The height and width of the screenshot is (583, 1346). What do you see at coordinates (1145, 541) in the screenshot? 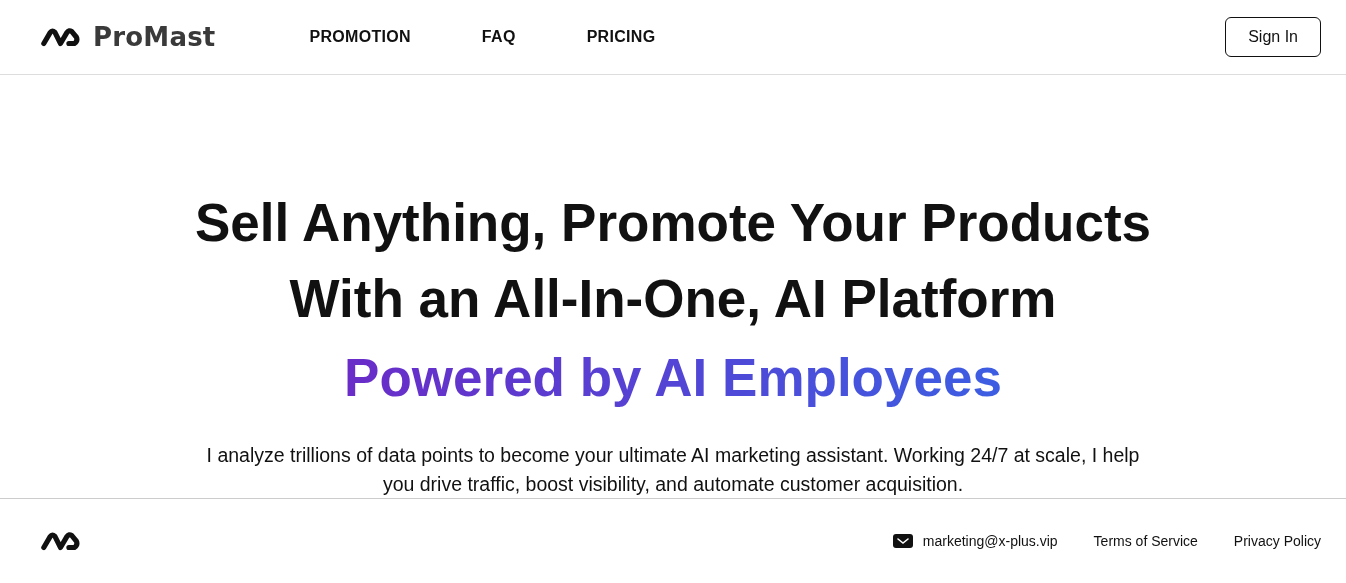
I see `footer-link: Terms of Service` at bounding box center [1145, 541].